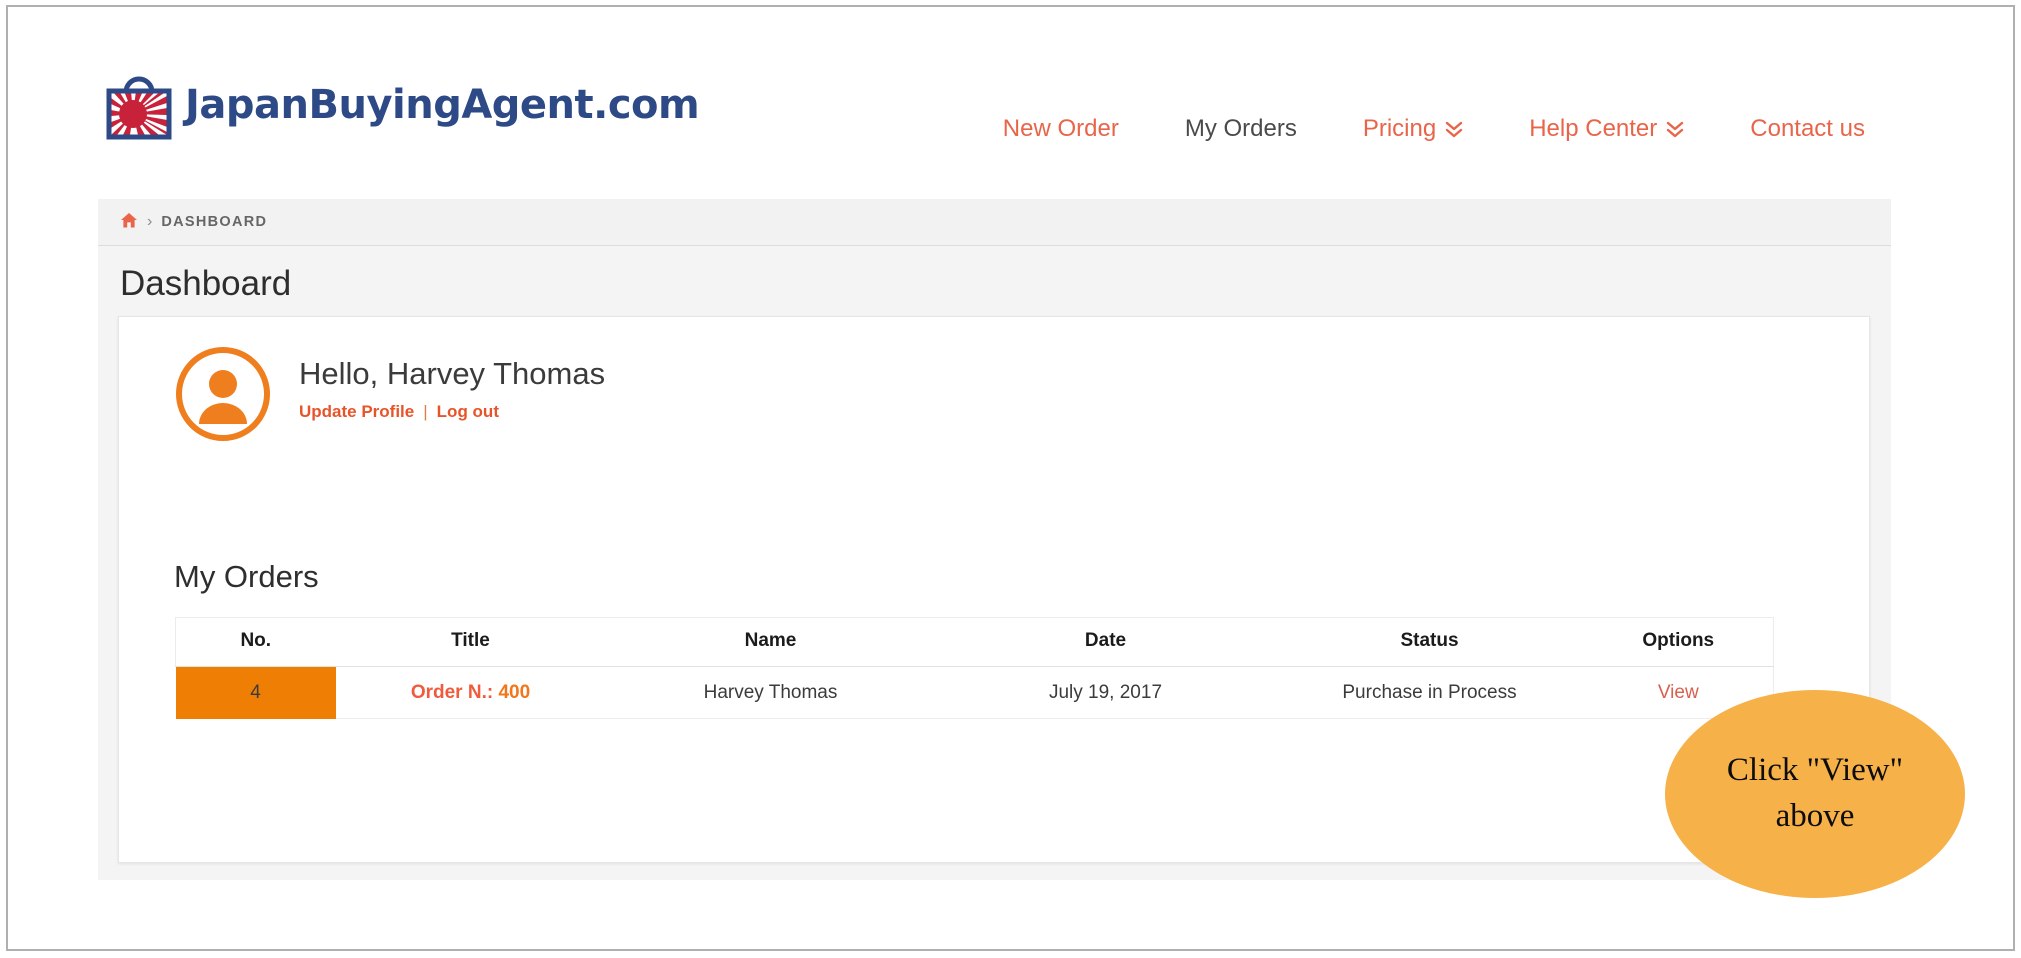 The image size is (2021, 958). I want to click on cell-order-name: Harvey Thomas, so click(770, 692).